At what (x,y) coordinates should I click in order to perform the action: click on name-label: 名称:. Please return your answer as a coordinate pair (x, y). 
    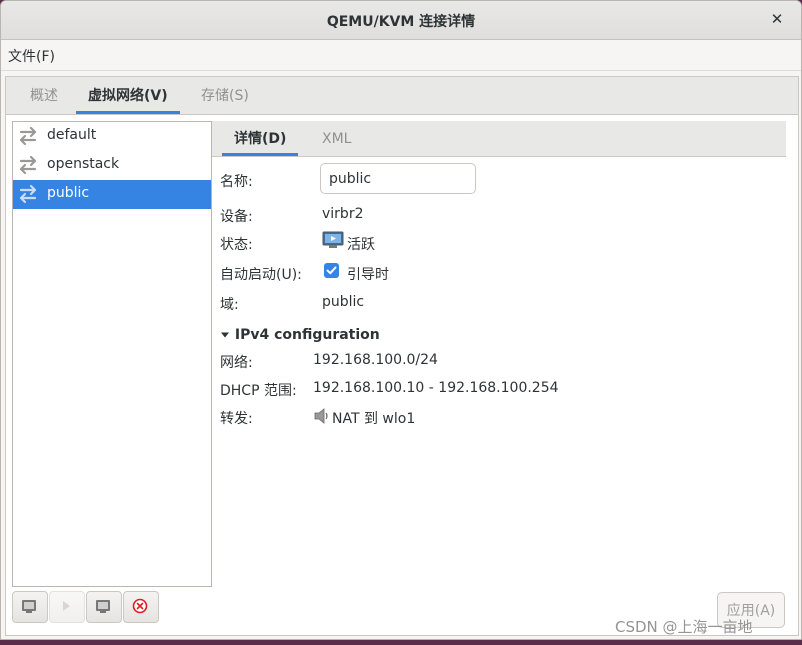
    Looking at the image, I should click on (236, 182).